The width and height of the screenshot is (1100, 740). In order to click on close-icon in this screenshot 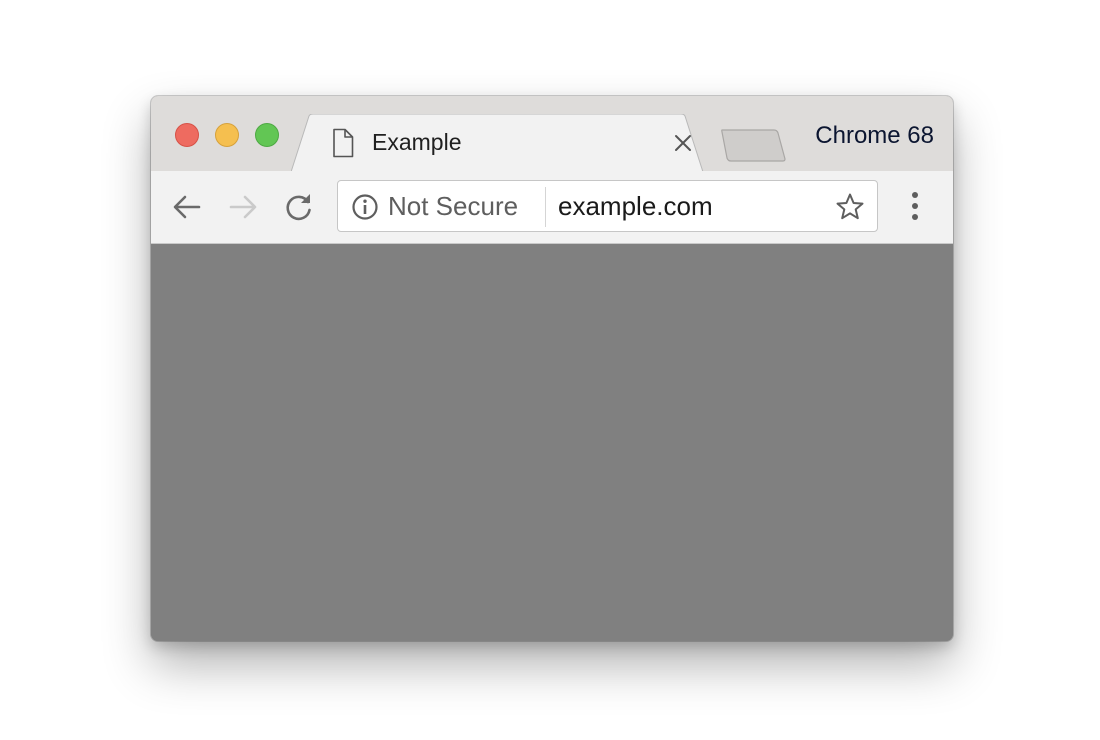, I will do `click(683, 143)`.